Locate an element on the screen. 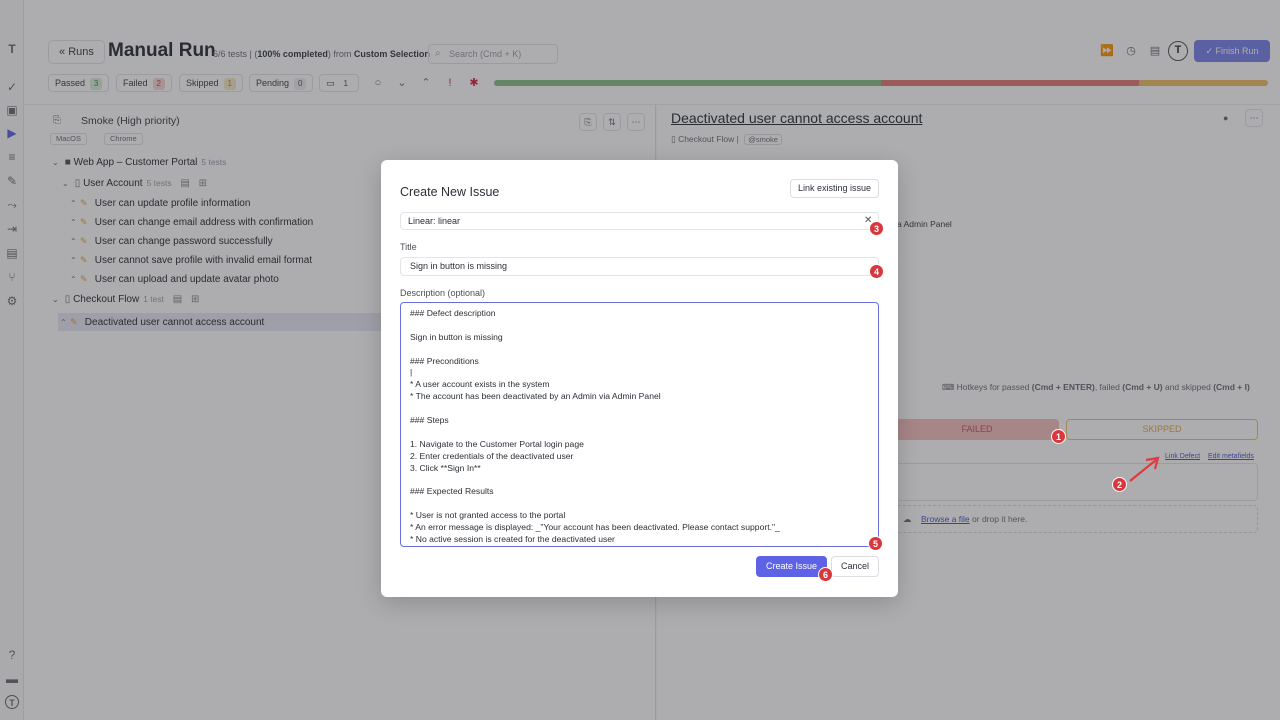 The height and width of the screenshot is (720, 1280). step-marker-1: 1 is located at coordinates (1058, 436).